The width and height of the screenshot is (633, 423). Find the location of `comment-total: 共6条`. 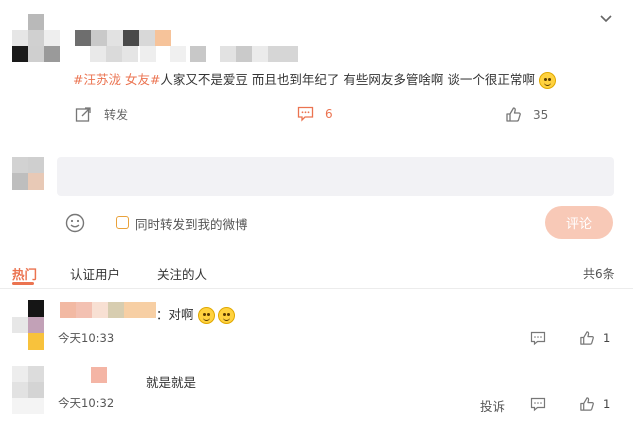

comment-total: 共6条 is located at coordinates (599, 274).